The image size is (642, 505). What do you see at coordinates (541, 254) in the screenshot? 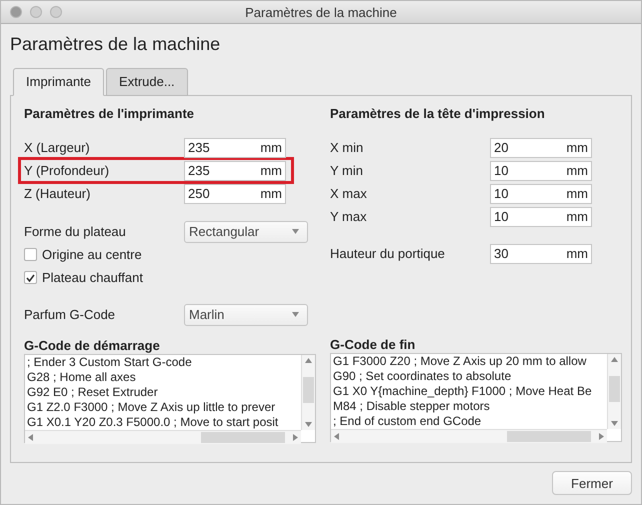
I see `number-field: 30 mm` at bounding box center [541, 254].